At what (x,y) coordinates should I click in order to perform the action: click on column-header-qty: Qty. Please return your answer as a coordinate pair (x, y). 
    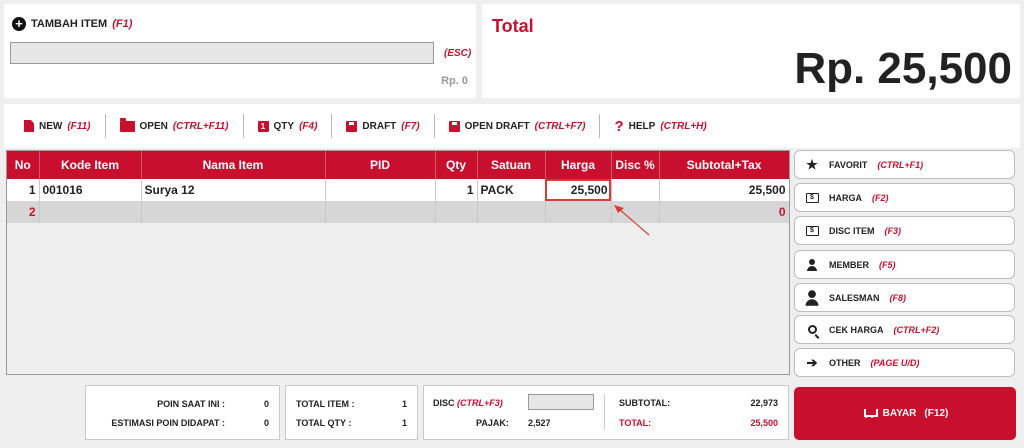
    Looking at the image, I should click on (456, 165).